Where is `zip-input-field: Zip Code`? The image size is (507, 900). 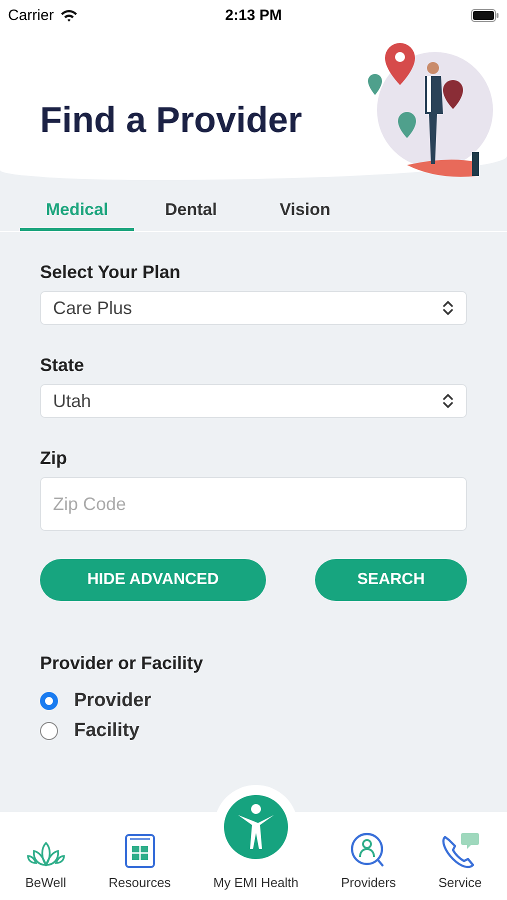
zip-input-field: Zip Code is located at coordinates (253, 504).